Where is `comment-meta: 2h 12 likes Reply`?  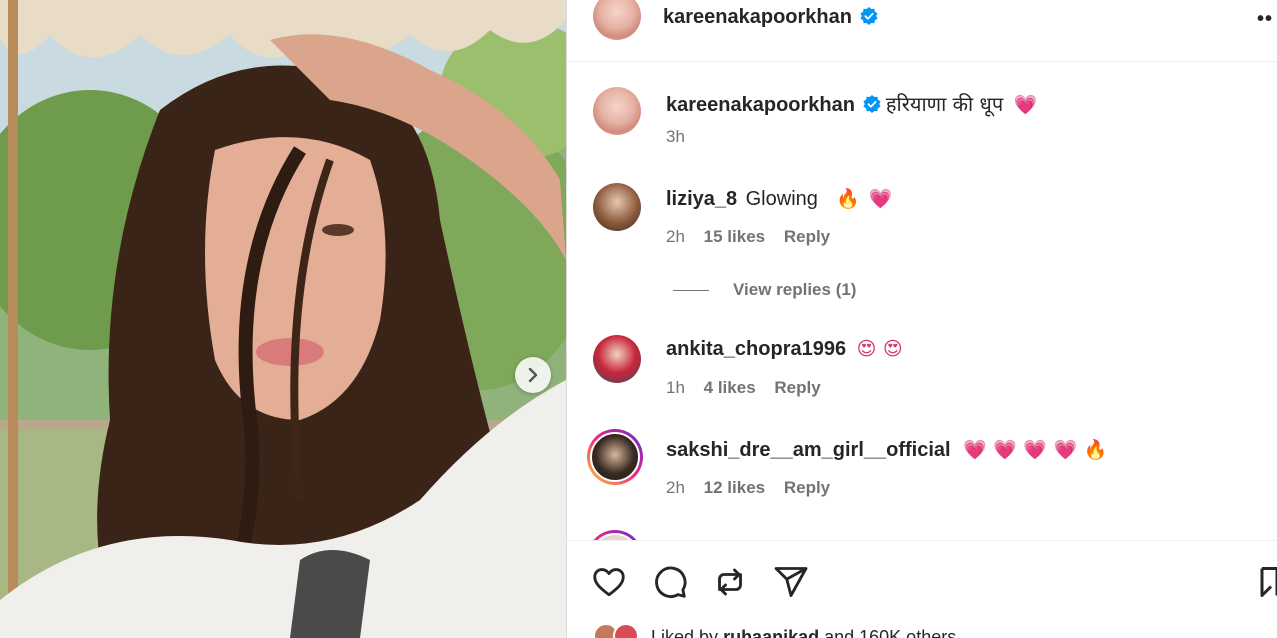
comment-meta: 2h 12 likes Reply is located at coordinates (748, 488).